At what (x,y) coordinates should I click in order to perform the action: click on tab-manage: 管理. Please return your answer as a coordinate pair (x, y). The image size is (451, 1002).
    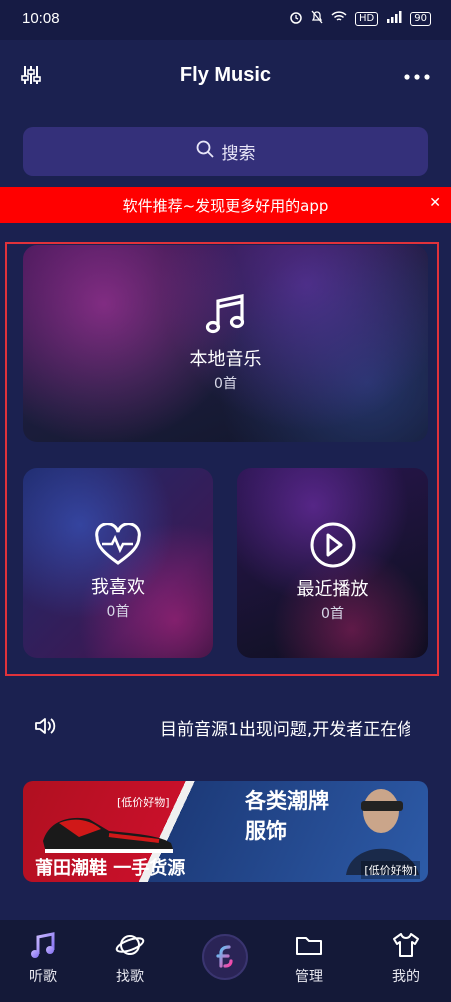
    Looking at the image, I should click on (309, 958).